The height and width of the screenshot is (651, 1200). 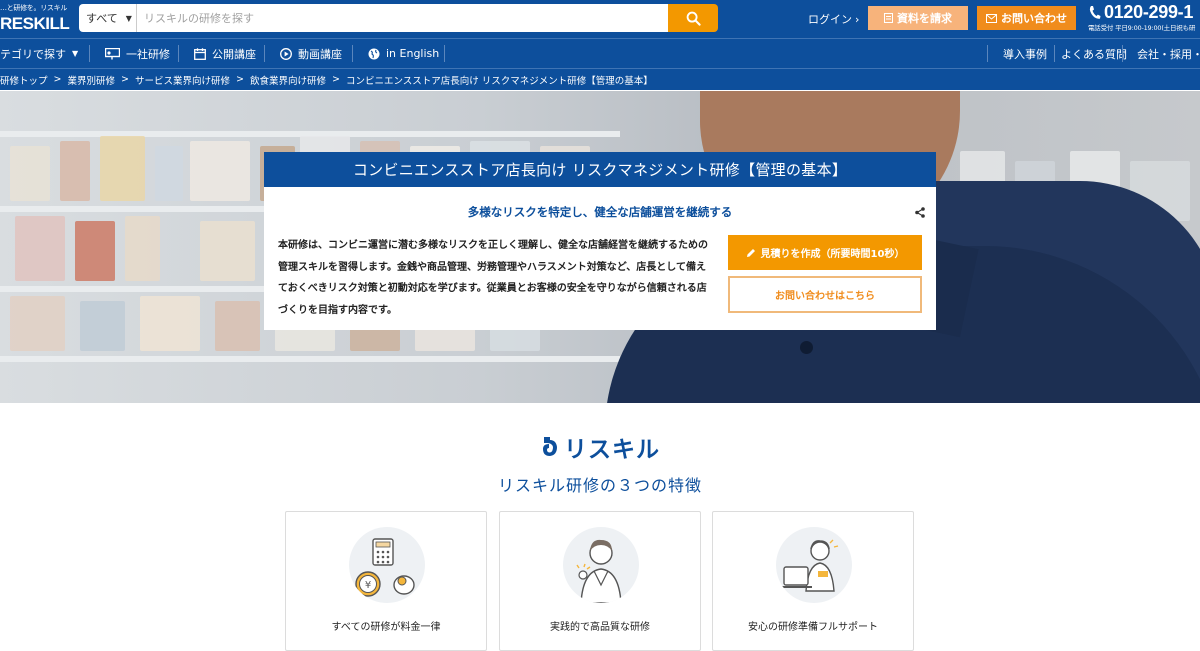 What do you see at coordinates (1034, 18) in the screenshot?
I see `contact-label: お問い合わせ` at bounding box center [1034, 18].